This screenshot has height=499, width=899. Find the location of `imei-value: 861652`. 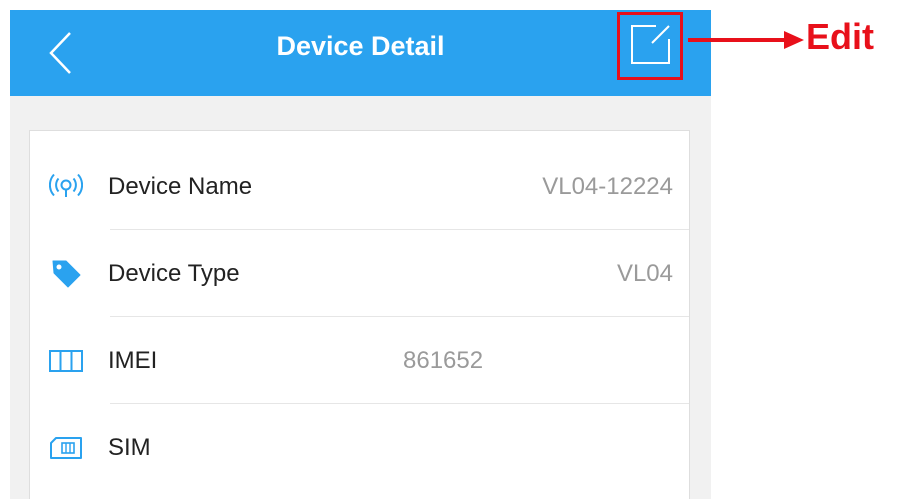

imei-value: 861652 is located at coordinates (443, 360).